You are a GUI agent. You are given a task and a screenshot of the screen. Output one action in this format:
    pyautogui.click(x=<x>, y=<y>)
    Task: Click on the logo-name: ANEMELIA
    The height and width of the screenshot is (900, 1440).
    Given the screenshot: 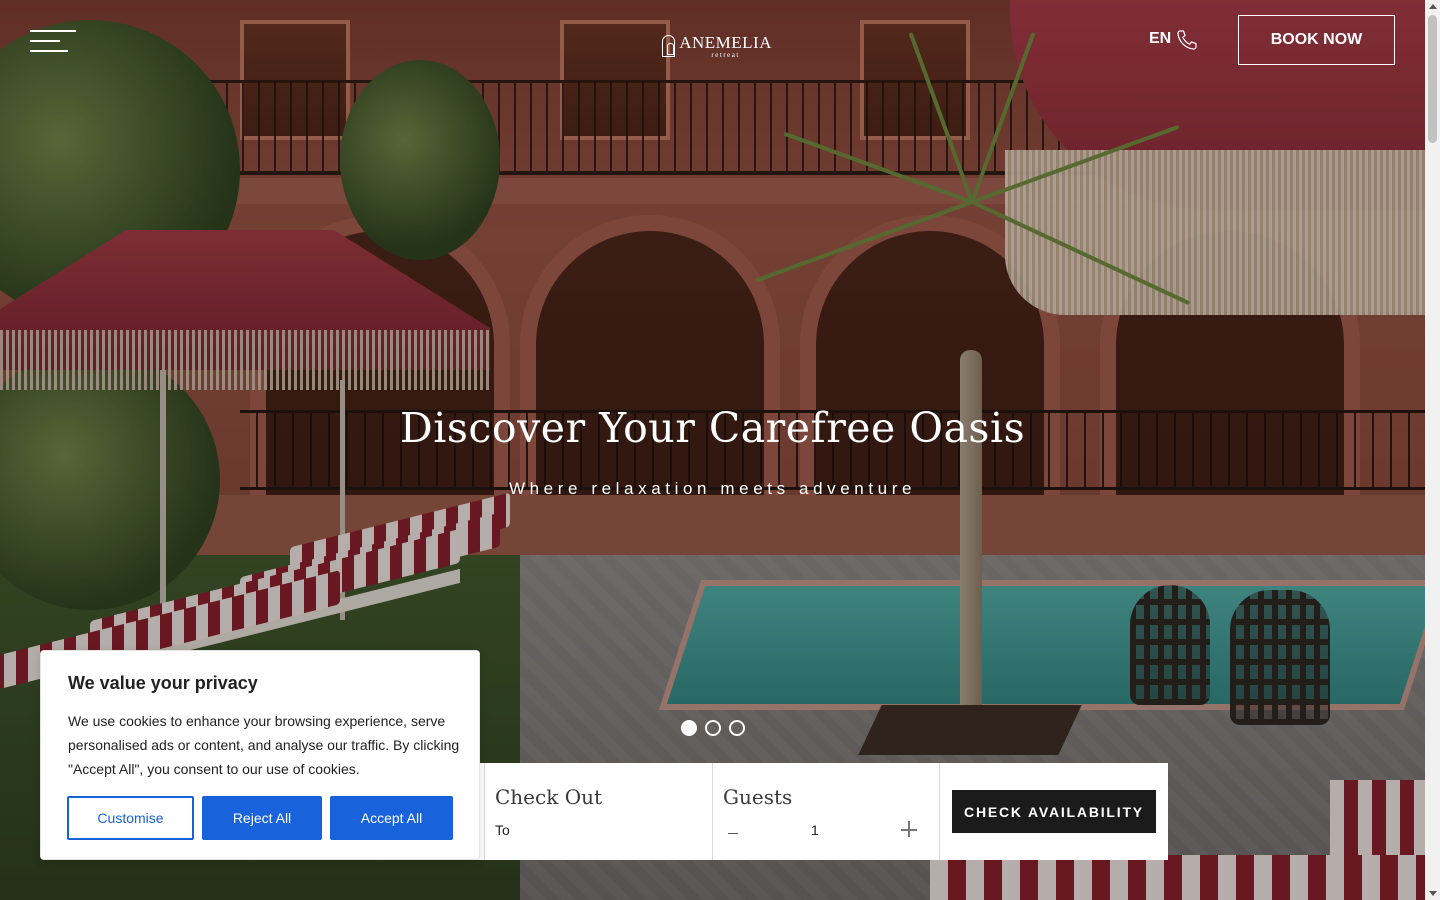 What is the action you would take?
    pyautogui.click(x=725, y=42)
    